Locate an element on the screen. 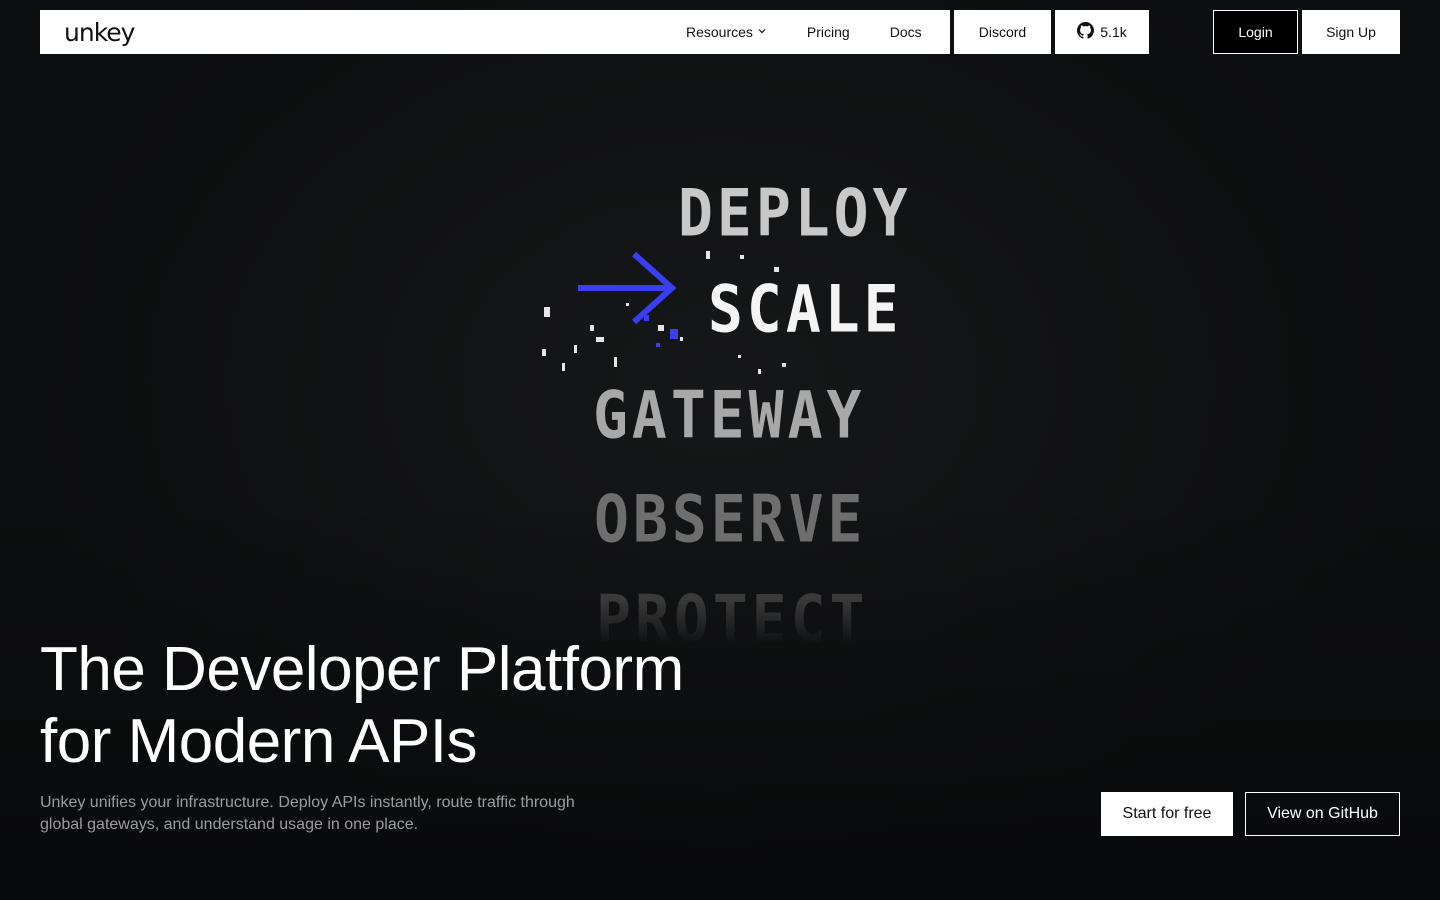 The image size is (1440, 900). unkey-logo: unkey is located at coordinates (99, 32).